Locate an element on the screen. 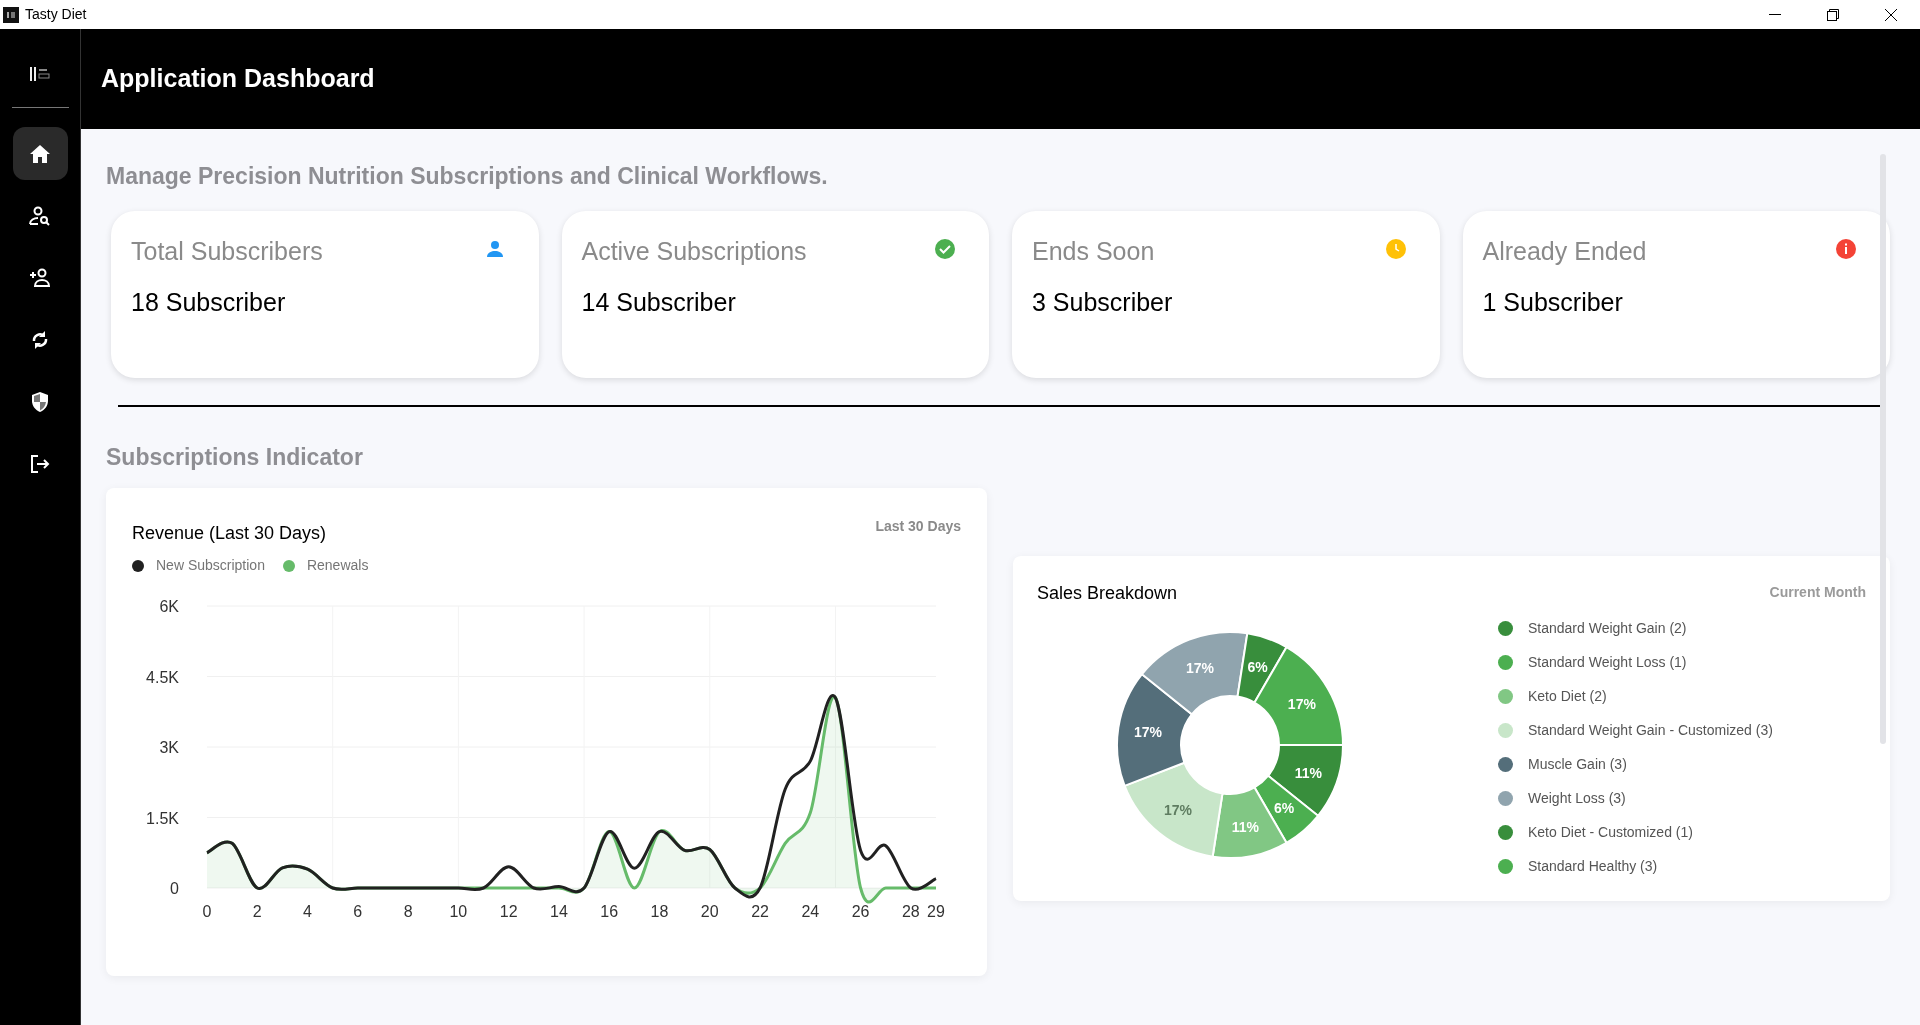 This screenshot has height=1025, width=1920. clock-icon is located at coordinates (1395, 248).